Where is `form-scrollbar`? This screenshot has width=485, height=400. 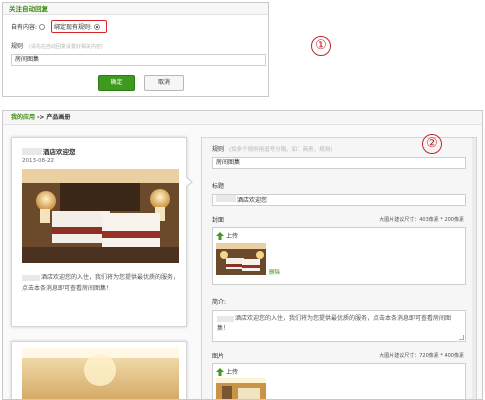
form-scrollbar is located at coordinates (474, 268).